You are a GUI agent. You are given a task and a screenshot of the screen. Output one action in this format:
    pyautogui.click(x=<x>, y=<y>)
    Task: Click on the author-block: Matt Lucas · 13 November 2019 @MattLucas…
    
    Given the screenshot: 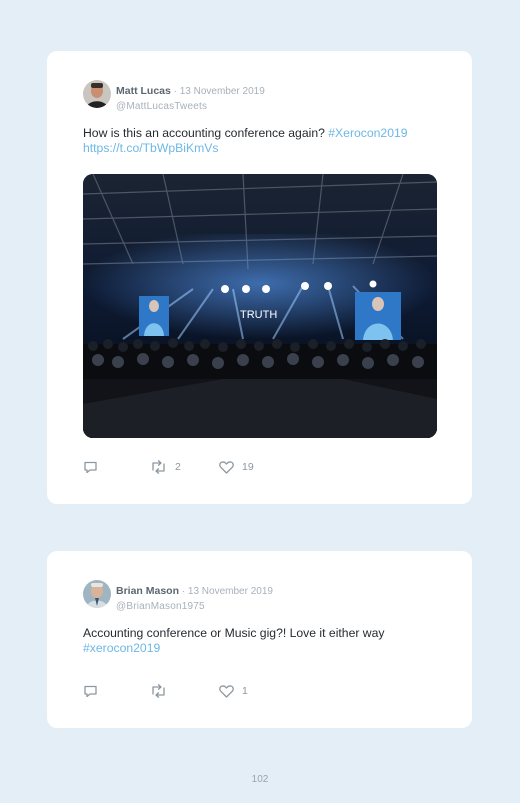 What is the action you would take?
    pyautogui.click(x=190, y=96)
    